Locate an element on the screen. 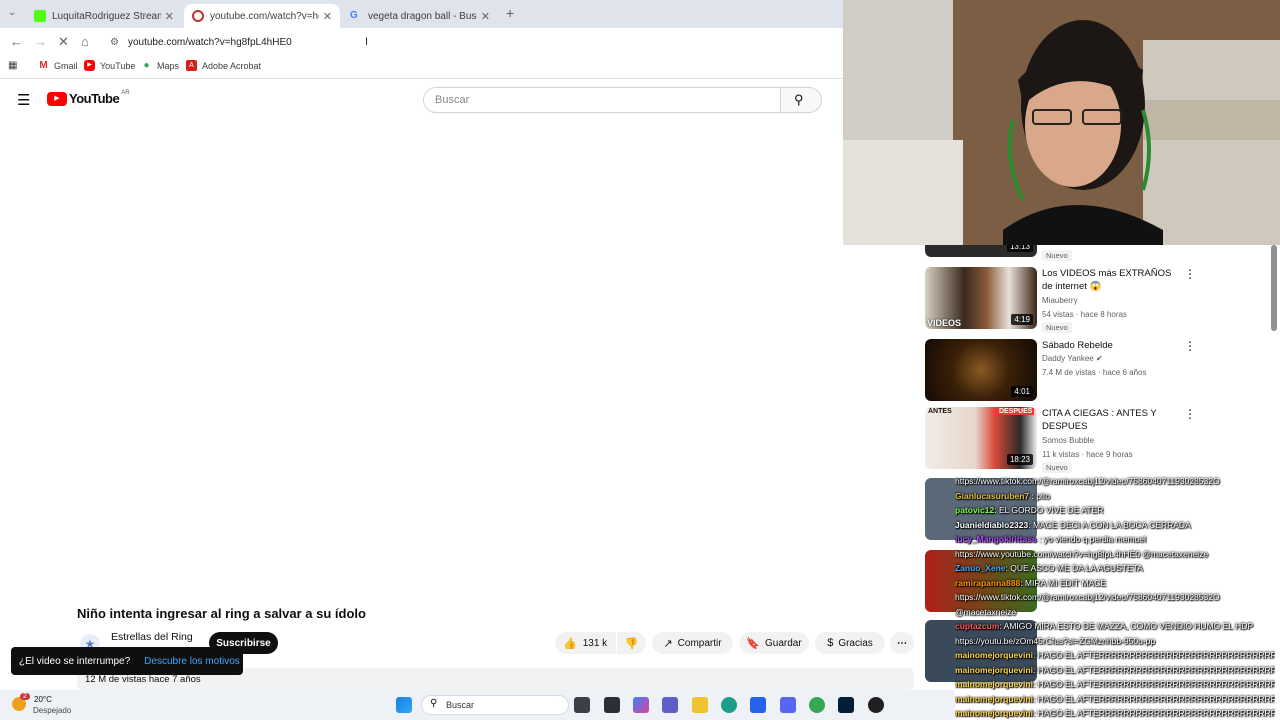 This screenshot has width=1280, height=720. search-icon: ⚲ is located at coordinates (799, 99).